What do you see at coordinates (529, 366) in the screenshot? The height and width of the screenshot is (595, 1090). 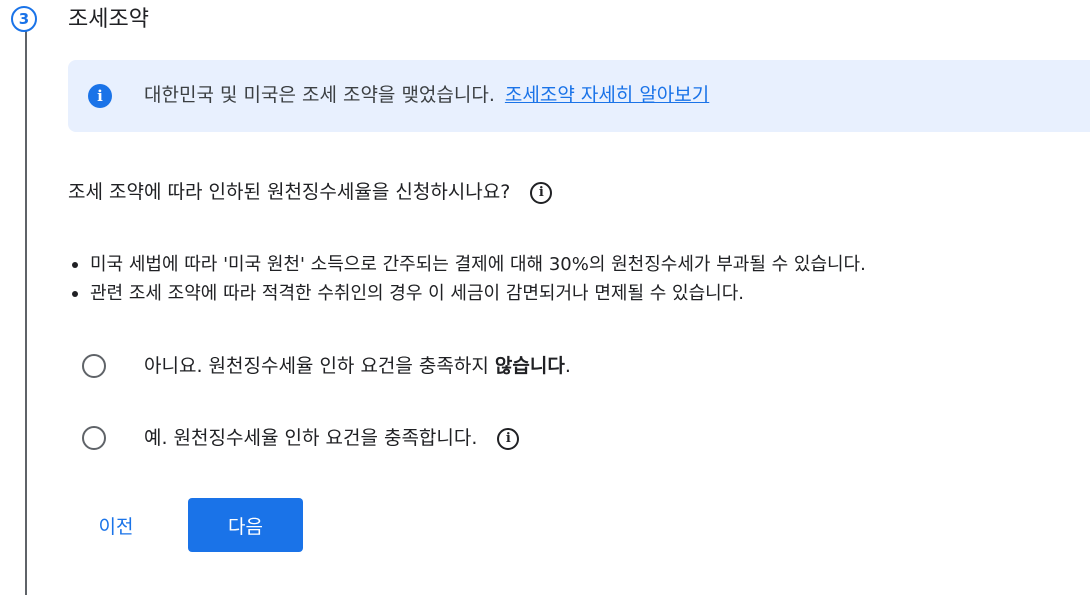 I see `option-no-bold-text: 않습니다` at bounding box center [529, 366].